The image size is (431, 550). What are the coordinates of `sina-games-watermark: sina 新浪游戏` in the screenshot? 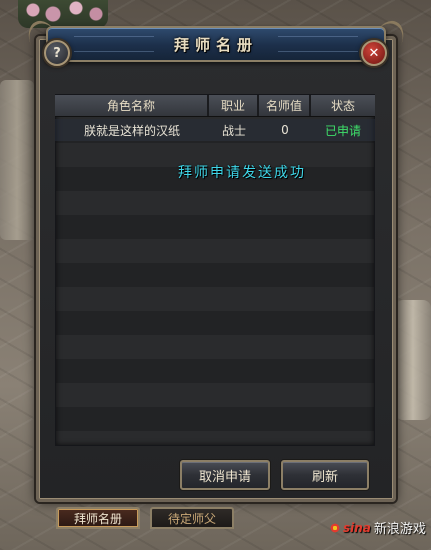 It's located at (378, 527).